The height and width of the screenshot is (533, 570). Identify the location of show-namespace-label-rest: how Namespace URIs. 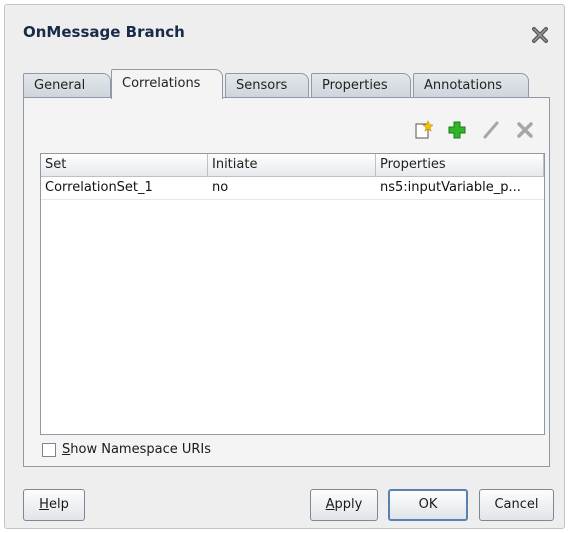
(140, 449).